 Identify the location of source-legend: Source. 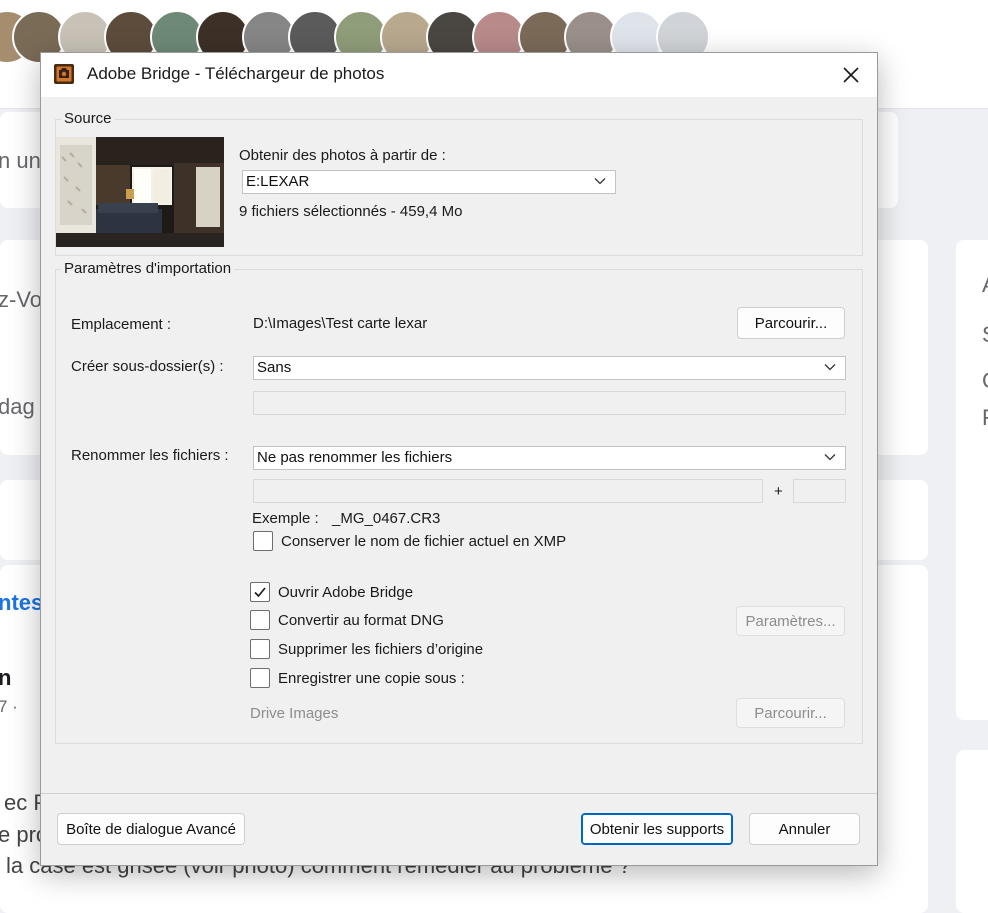
(88, 118).